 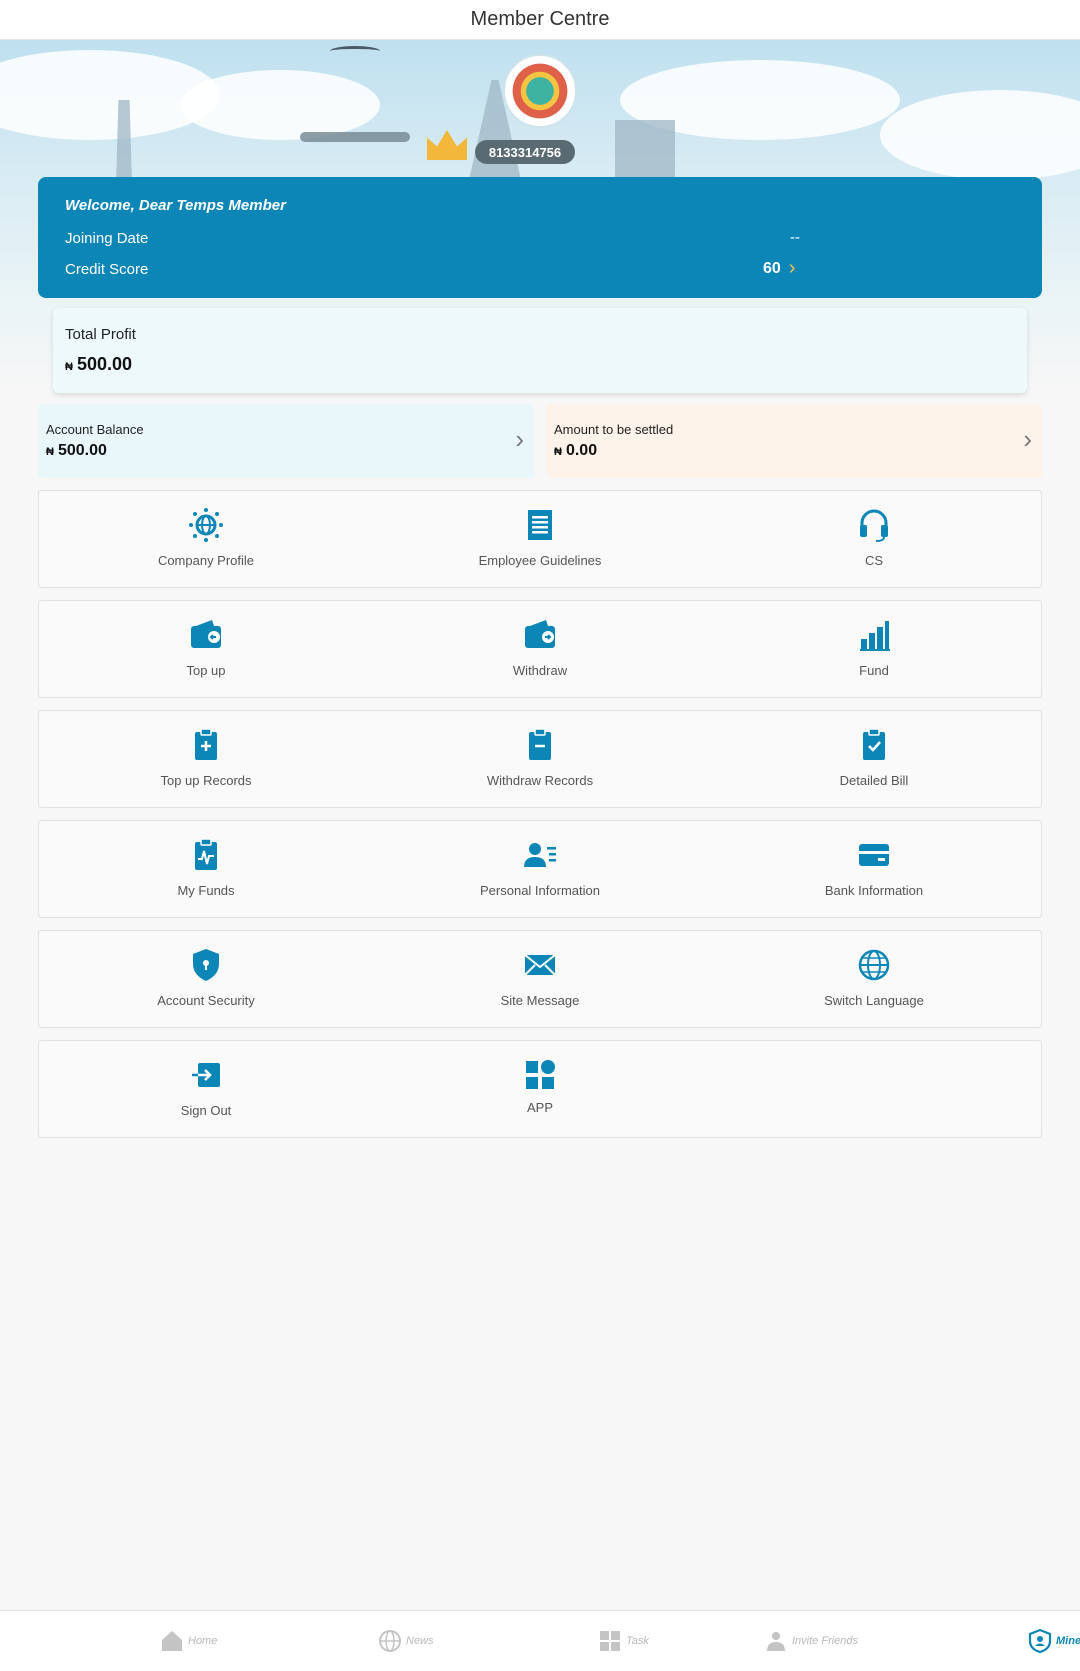 I want to click on credit-score-link: 60 ›, so click(x=779, y=268).